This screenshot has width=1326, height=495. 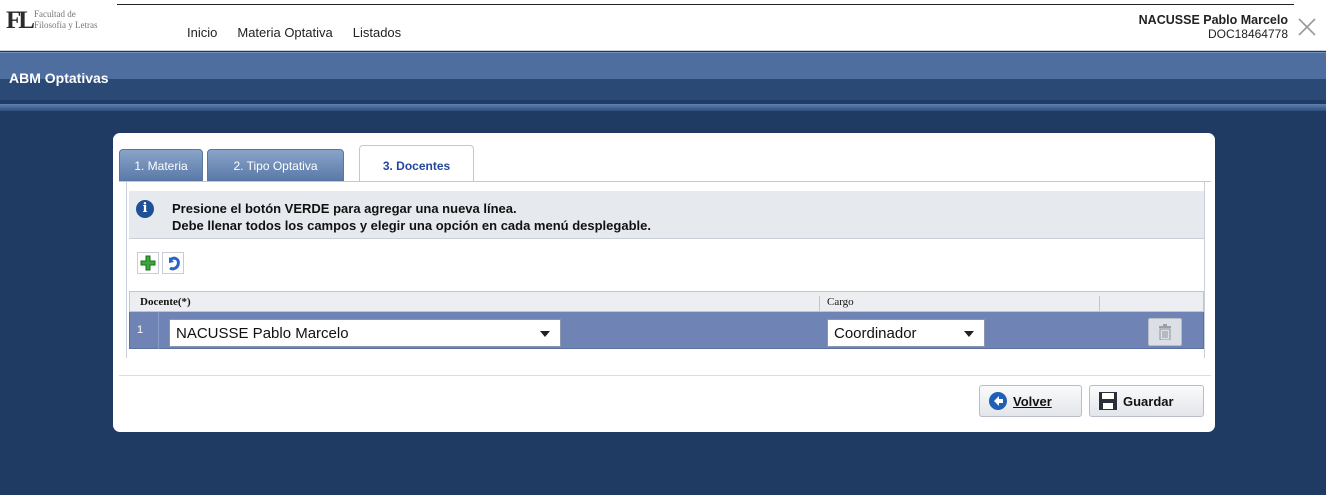 I want to click on logo-text-line1: Facultad de, so click(x=55, y=14).